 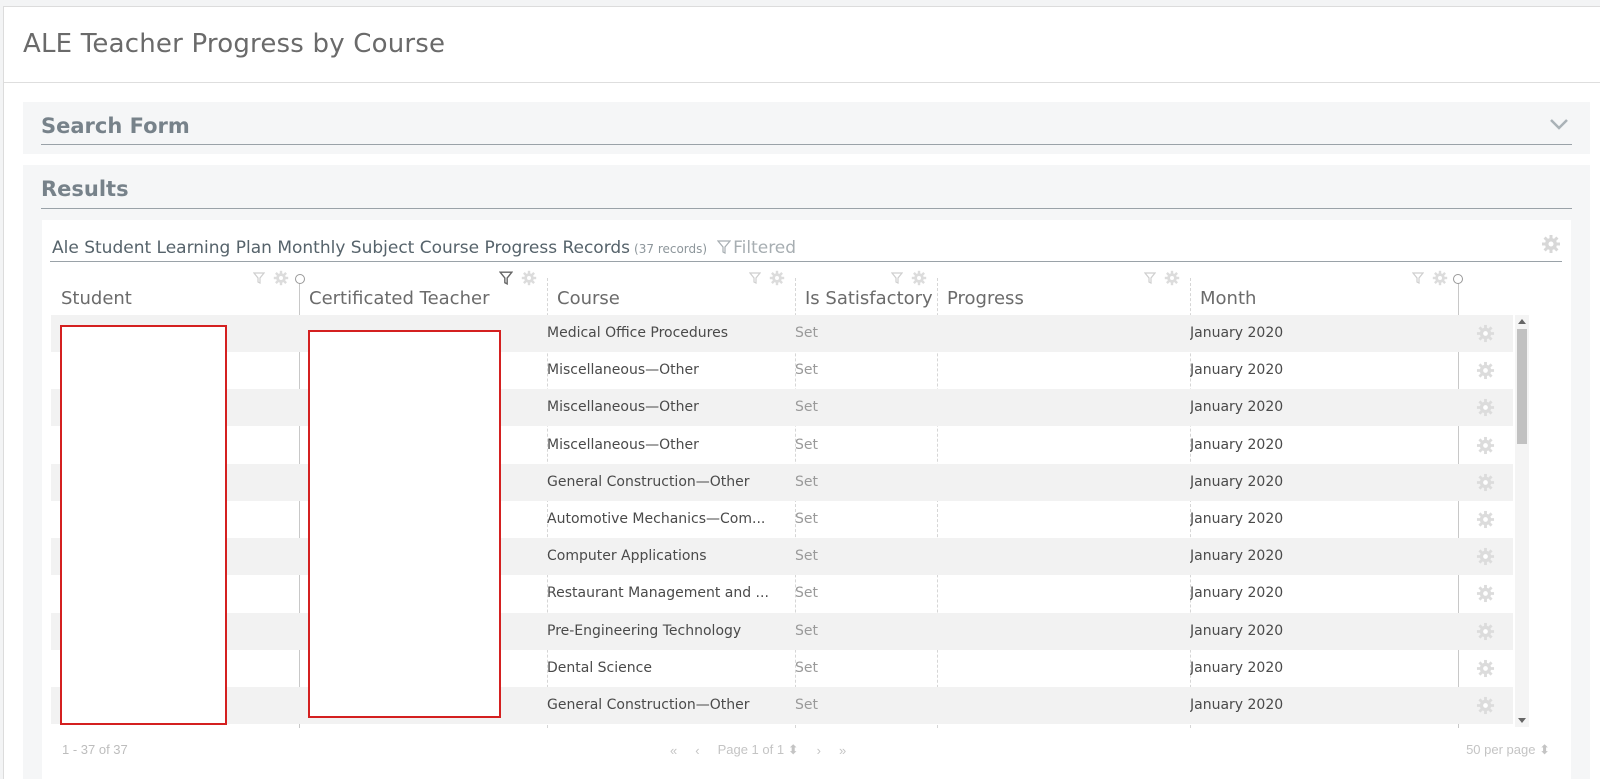 What do you see at coordinates (793, 749) in the screenshot?
I see `page-select-caret-icon: ⬍` at bounding box center [793, 749].